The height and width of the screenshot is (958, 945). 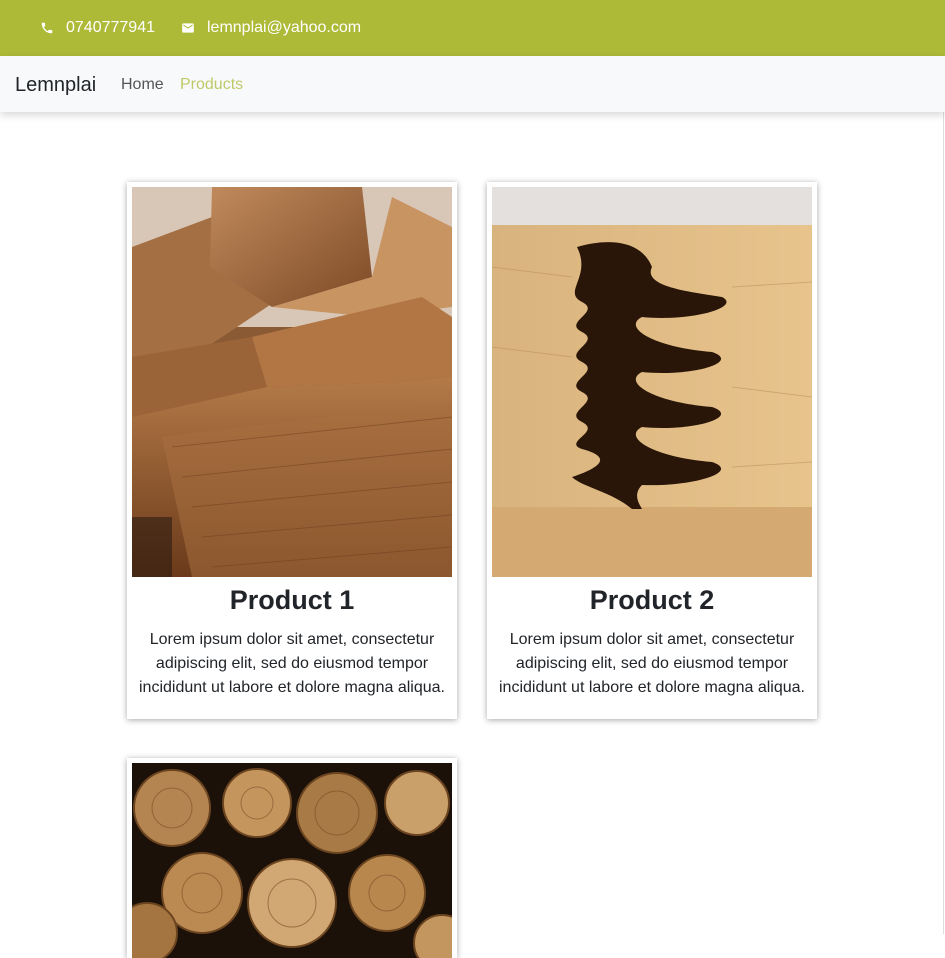 I want to click on product-card, so click(x=292, y=858).